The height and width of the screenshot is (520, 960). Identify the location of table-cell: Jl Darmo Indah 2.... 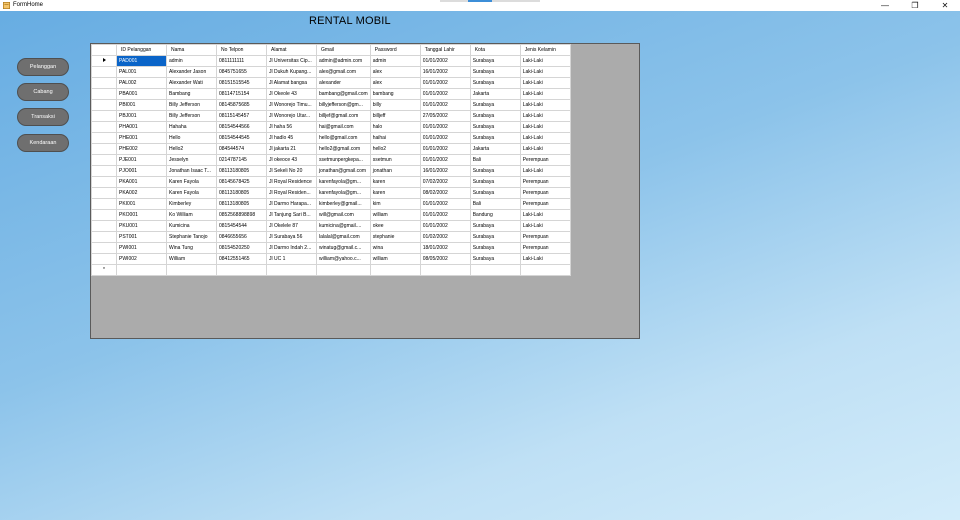
(291, 248).